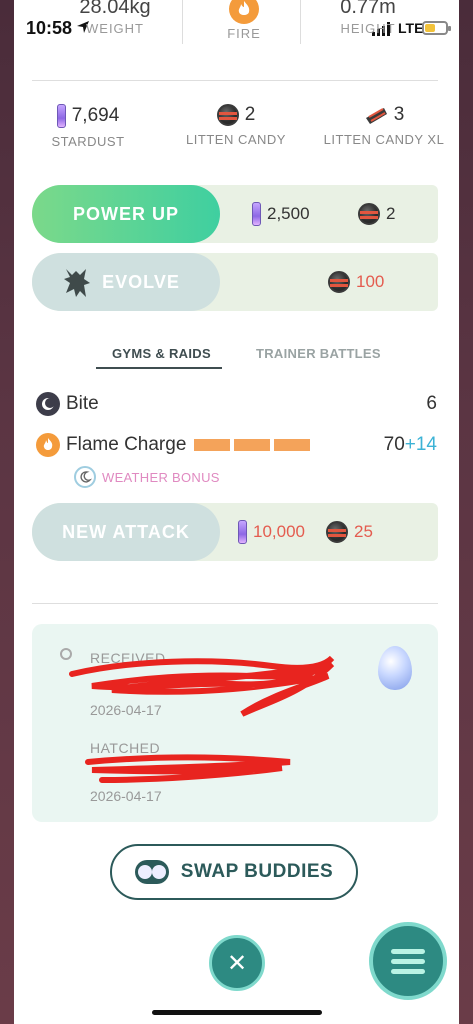 The image size is (473, 1024). Describe the element at coordinates (202, 719) in the screenshot. I see `redaction-scribble` at that location.